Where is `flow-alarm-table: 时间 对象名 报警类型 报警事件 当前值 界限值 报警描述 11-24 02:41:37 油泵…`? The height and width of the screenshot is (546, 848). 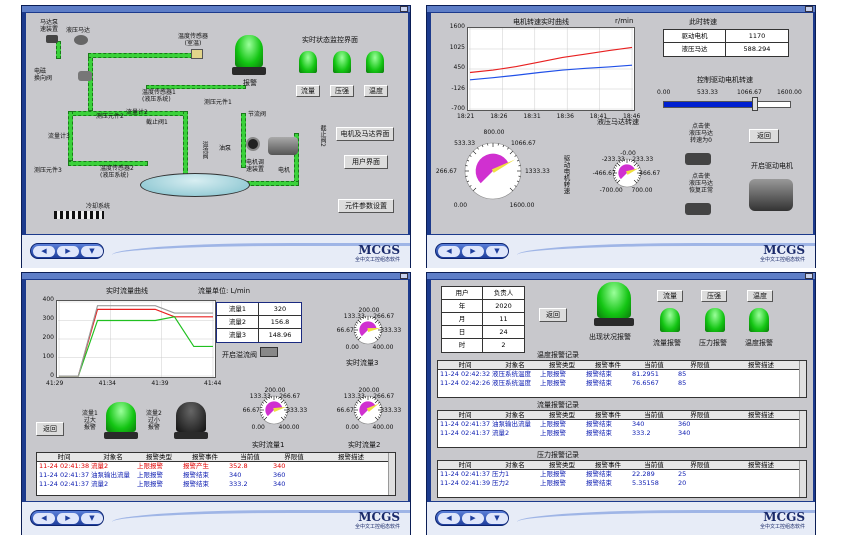 flow-alarm-table: 时间 对象名 报警类型 报警事件 当前值 界限值 报警描述 11-24 02:41:37 油泵… is located at coordinates (622, 429).